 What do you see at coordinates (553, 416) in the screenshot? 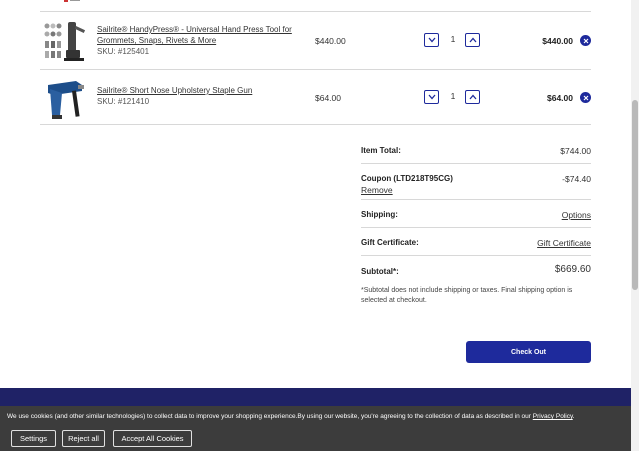
I see `privacy-policy-link: Privacy Policy` at bounding box center [553, 416].